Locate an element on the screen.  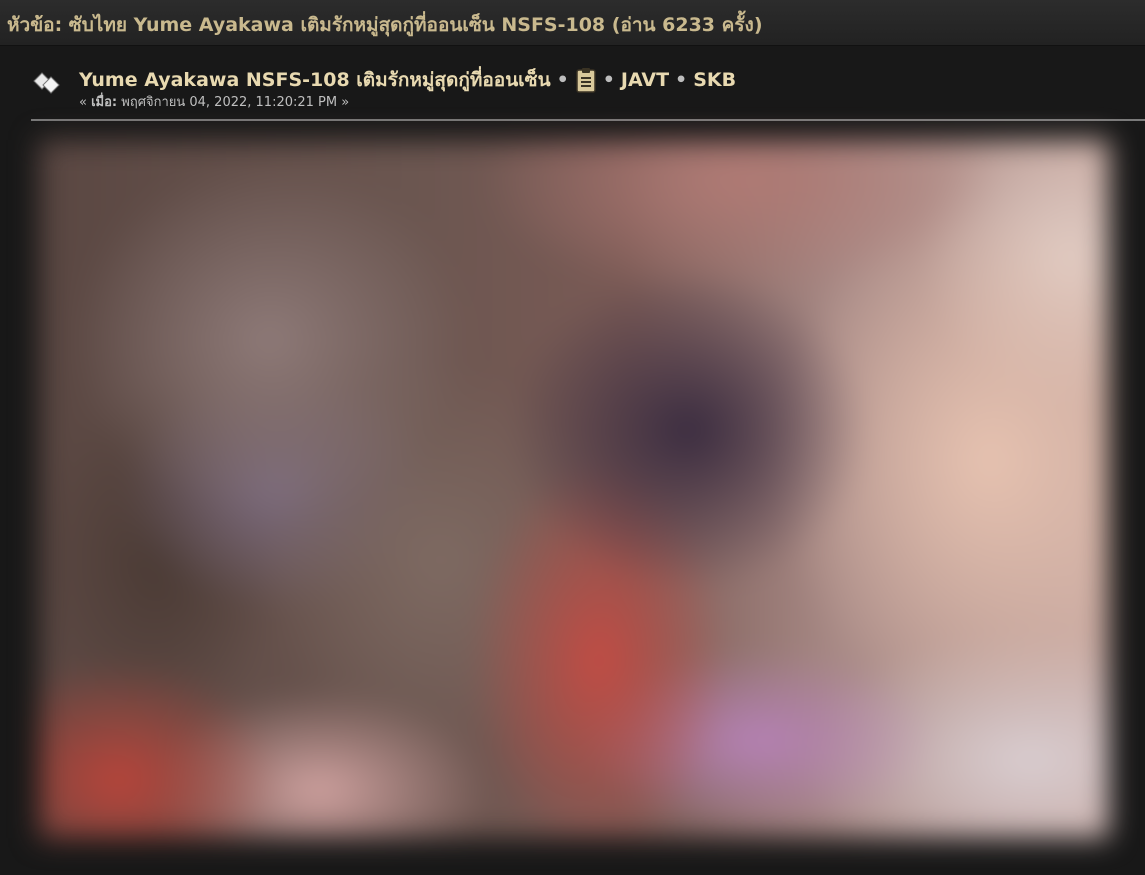
date-value: พฤศจิกายน 04, 2022, 11:20:21 PM » is located at coordinates (233, 102).